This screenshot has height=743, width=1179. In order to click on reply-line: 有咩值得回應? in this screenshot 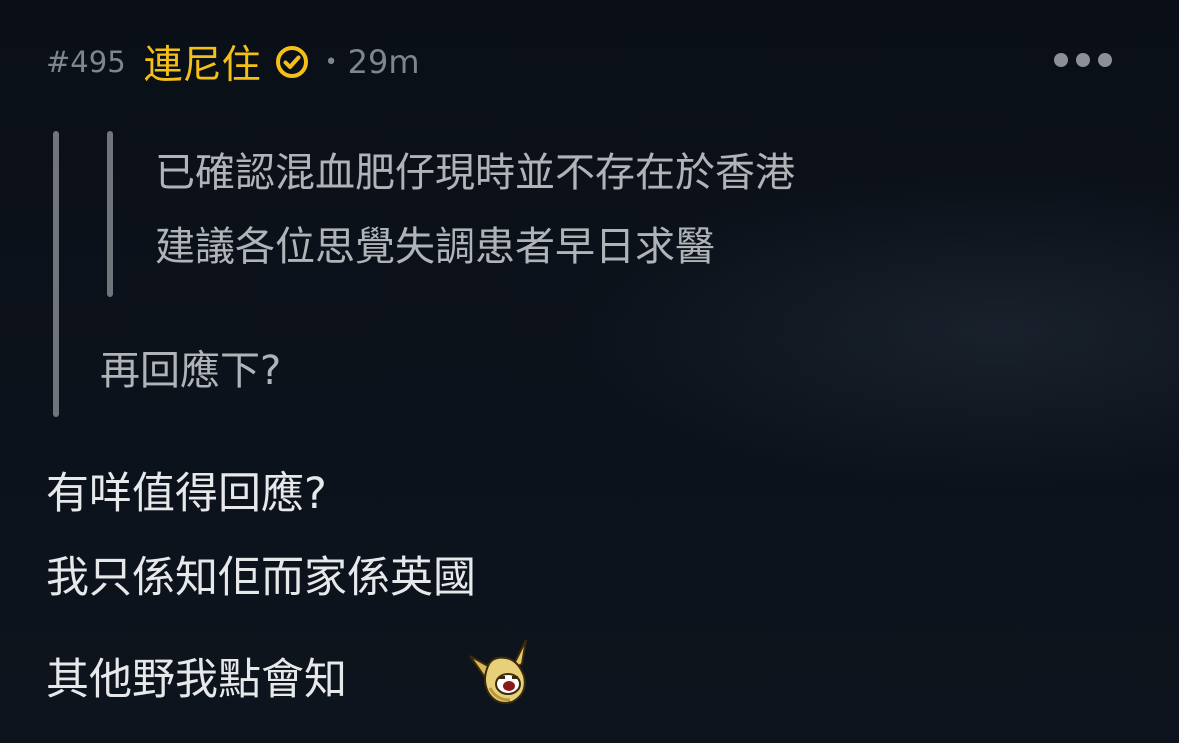, I will do `click(186, 494)`.